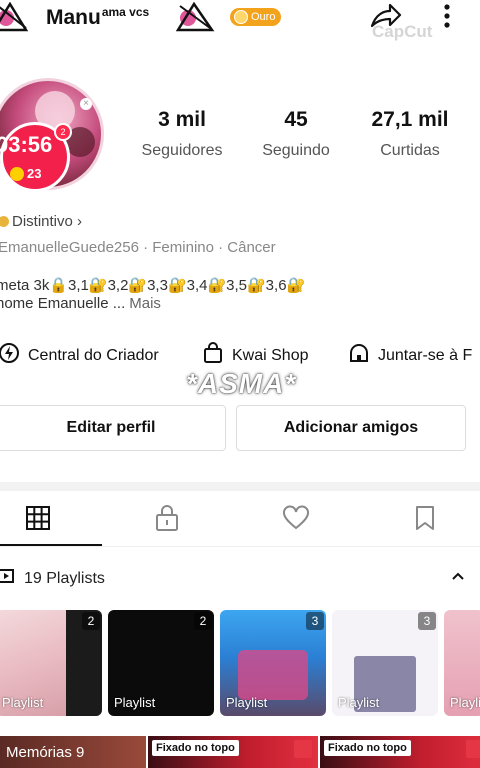 This screenshot has height=768, width=480. Describe the element at coordinates (145, 303) in the screenshot. I see `bio-more-link: Mais` at that location.